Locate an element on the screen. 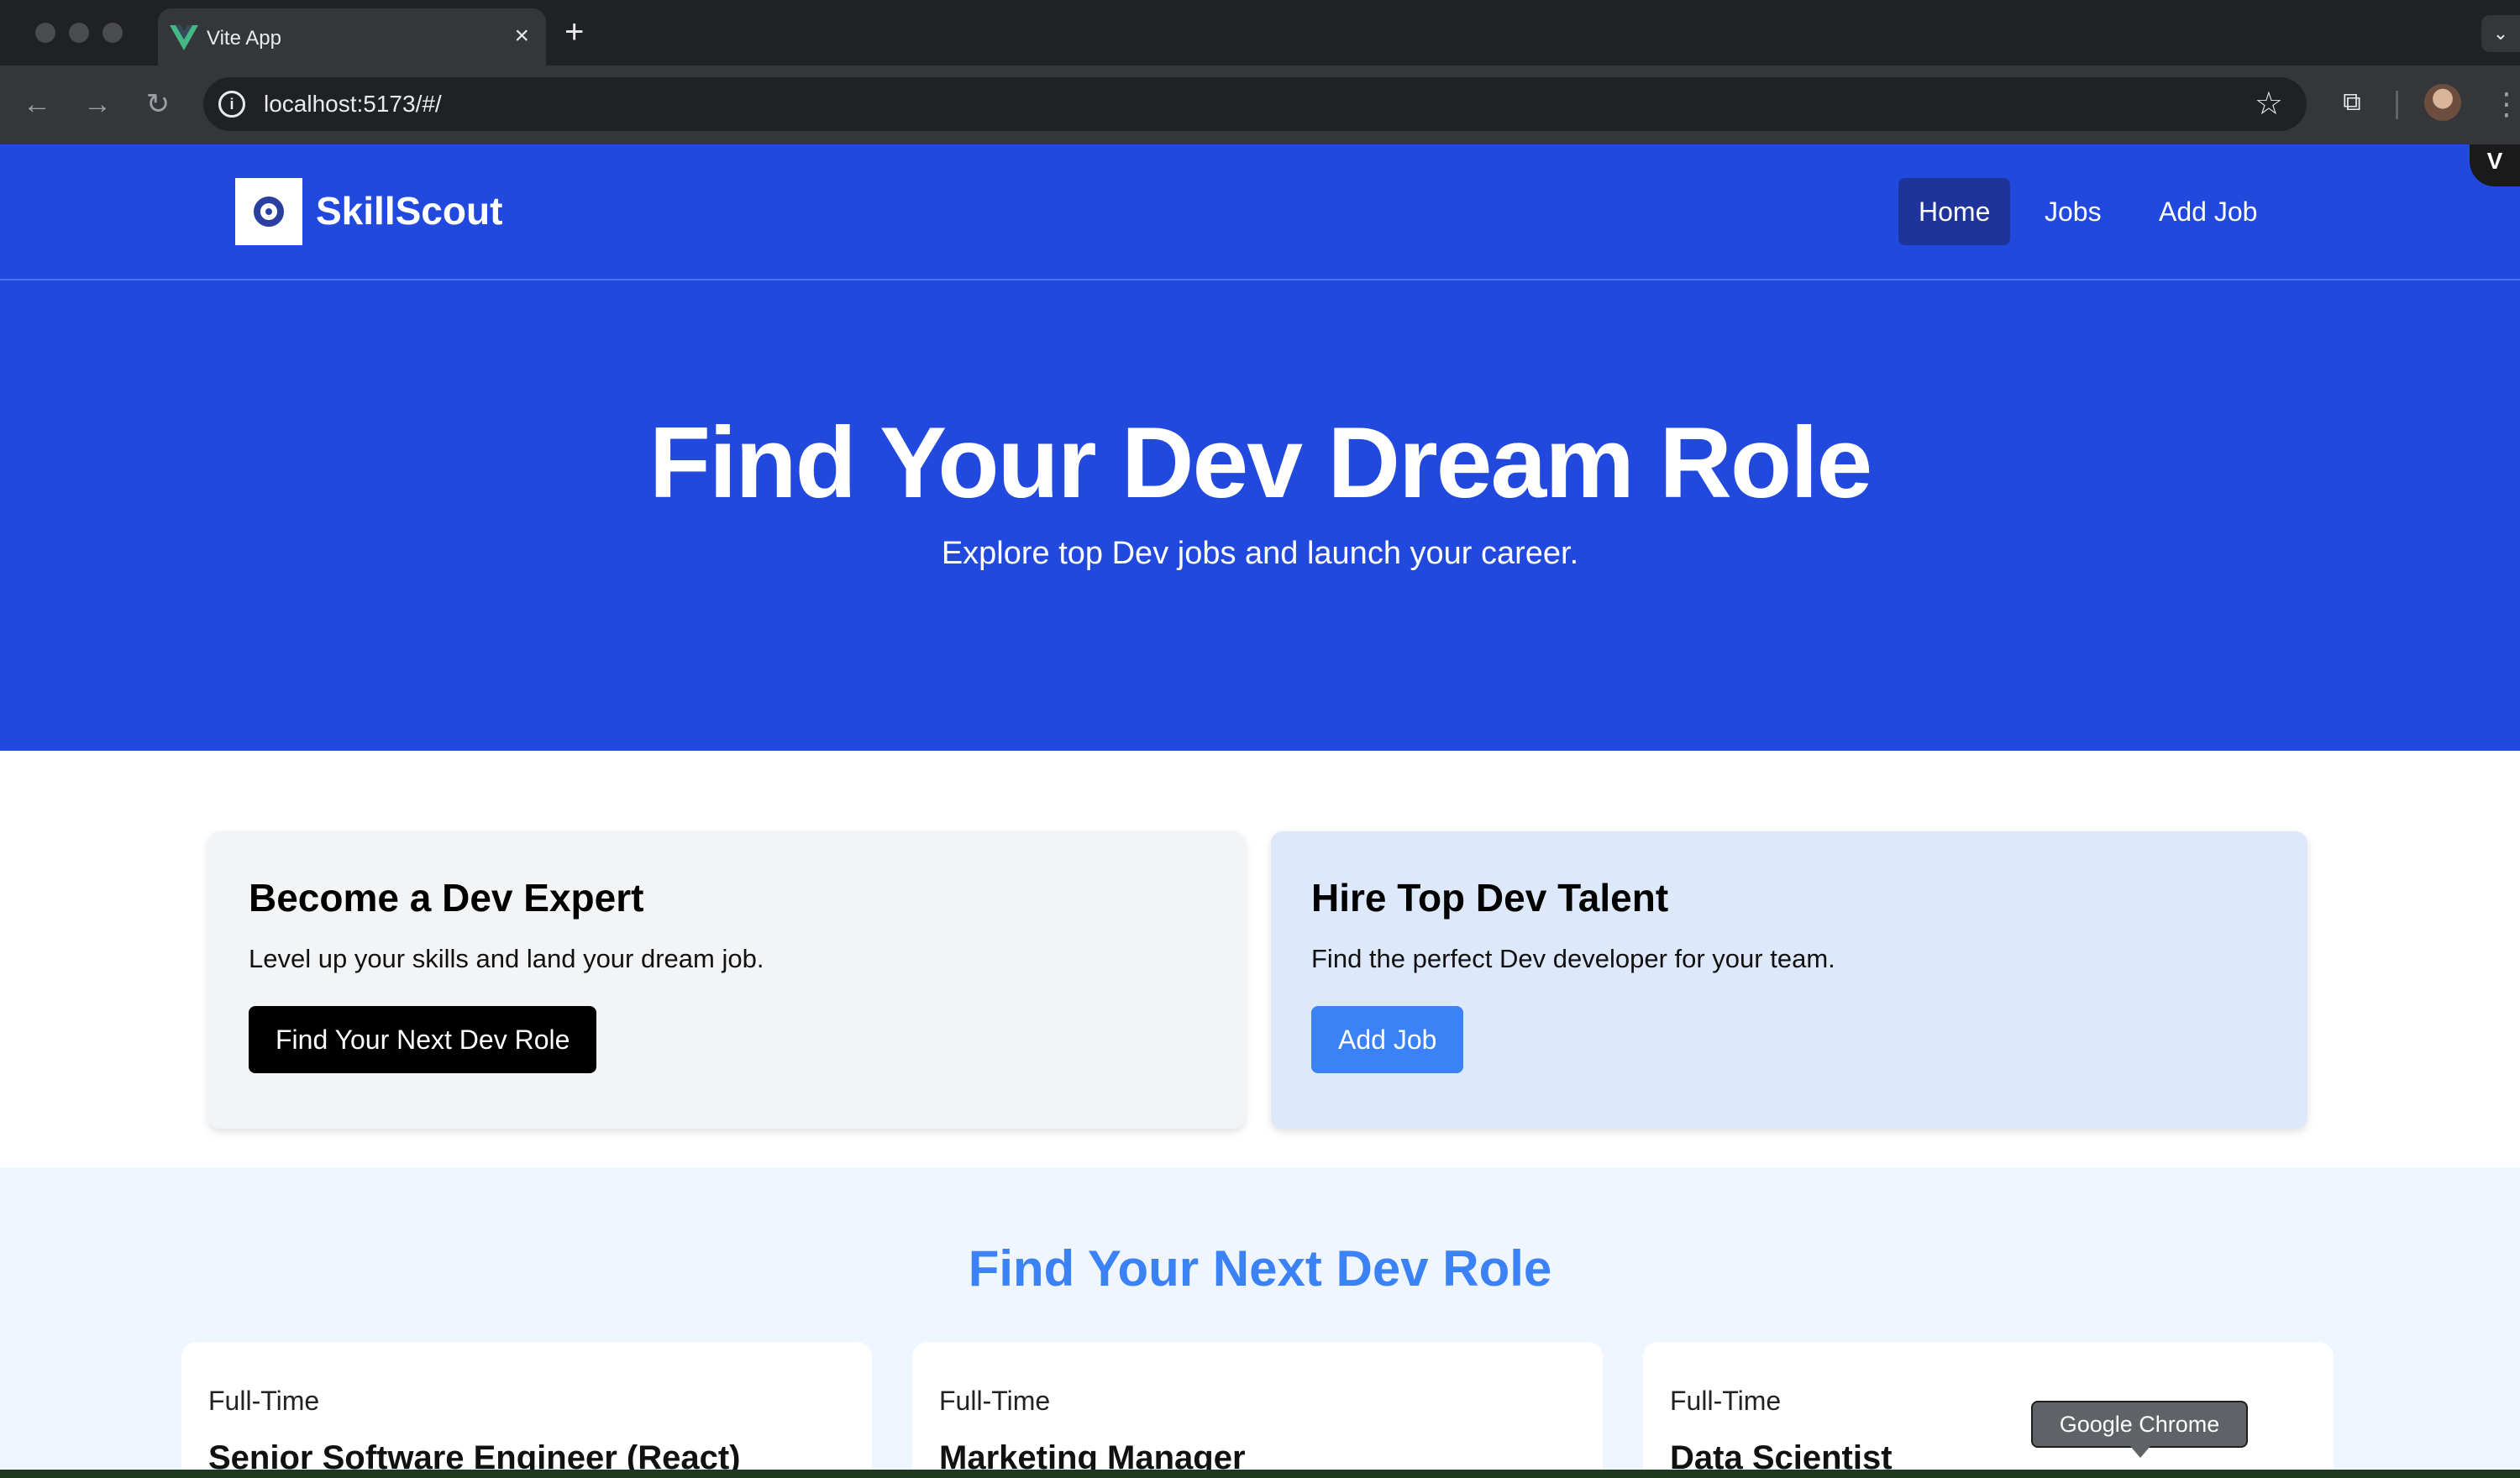  toolbar-divider is located at coordinates (2397, 105).